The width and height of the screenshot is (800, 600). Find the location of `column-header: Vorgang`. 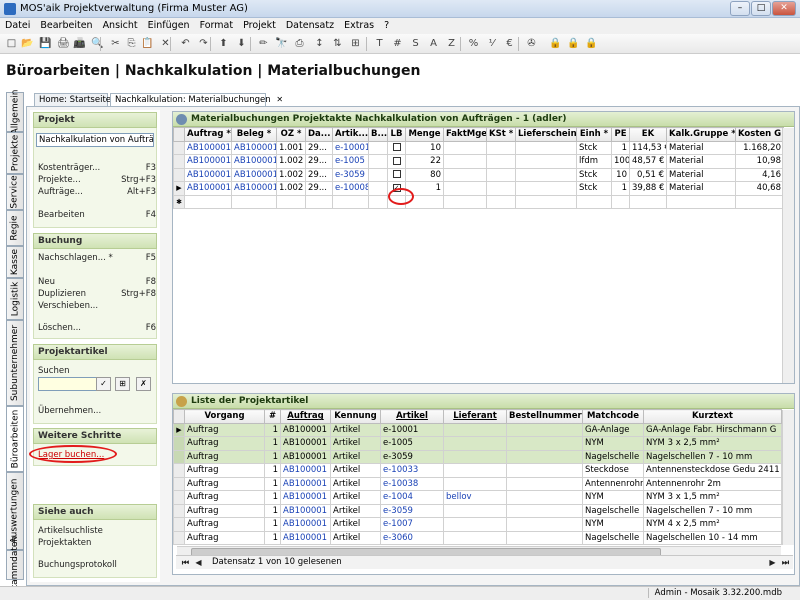

column-header: Vorgang is located at coordinates (224, 416).